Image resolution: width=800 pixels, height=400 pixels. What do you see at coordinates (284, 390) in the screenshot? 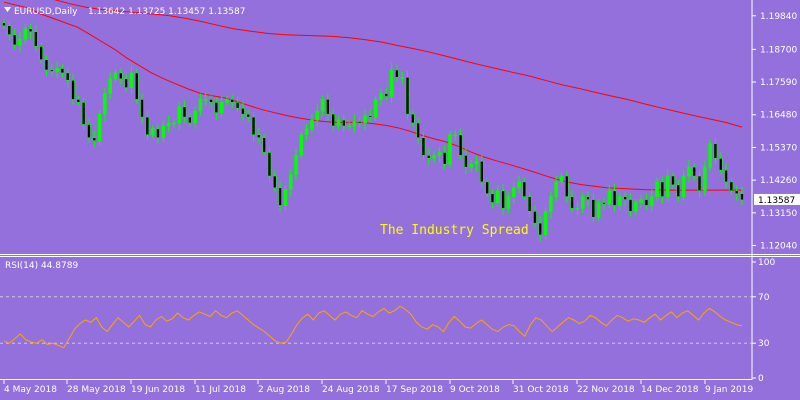
I see `time-tick-label: 2 Aug 2018` at bounding box center [284, 390].